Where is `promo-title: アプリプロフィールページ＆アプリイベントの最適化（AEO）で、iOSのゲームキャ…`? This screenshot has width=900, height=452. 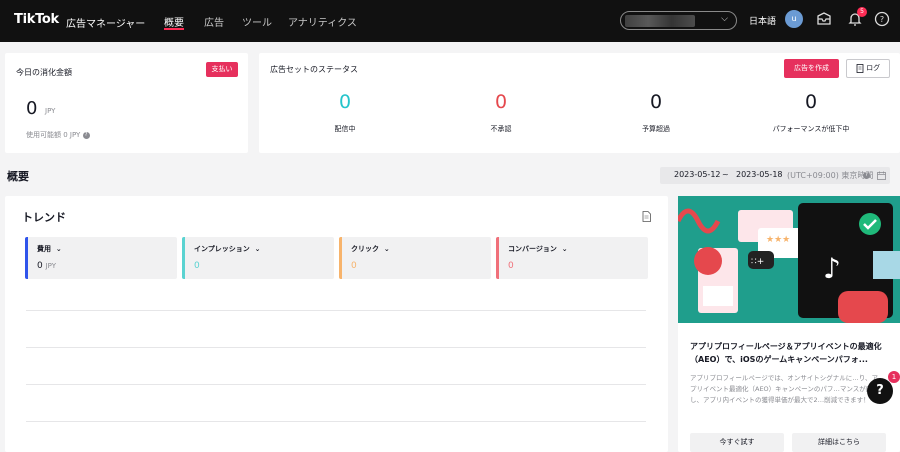 promo-title: アプリプロフィールページ＆アプリイベントの最適化（AEO）で、iOSのゲームキャ… is located at coordinates (790, 353).